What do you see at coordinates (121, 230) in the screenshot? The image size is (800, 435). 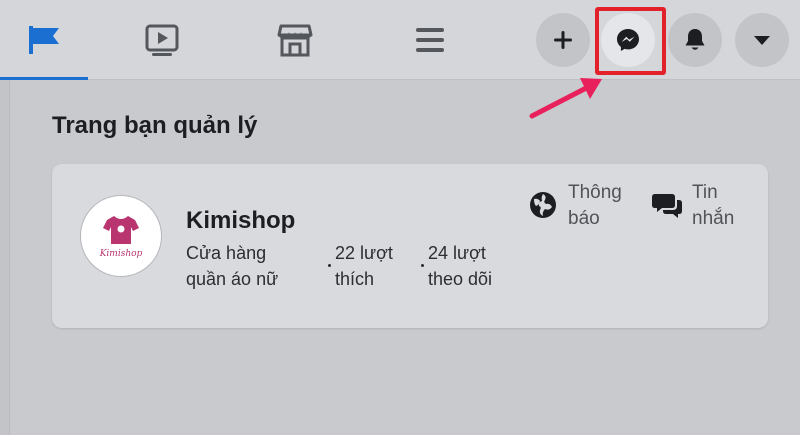 I see `shirt-logo-icon` at bounding box center [121, 230].